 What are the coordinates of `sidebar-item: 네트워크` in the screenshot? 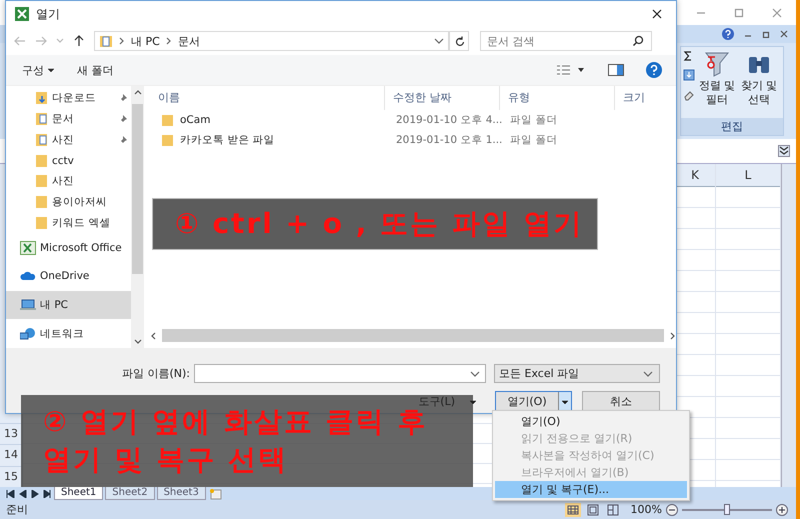 It's located at (68, 333).